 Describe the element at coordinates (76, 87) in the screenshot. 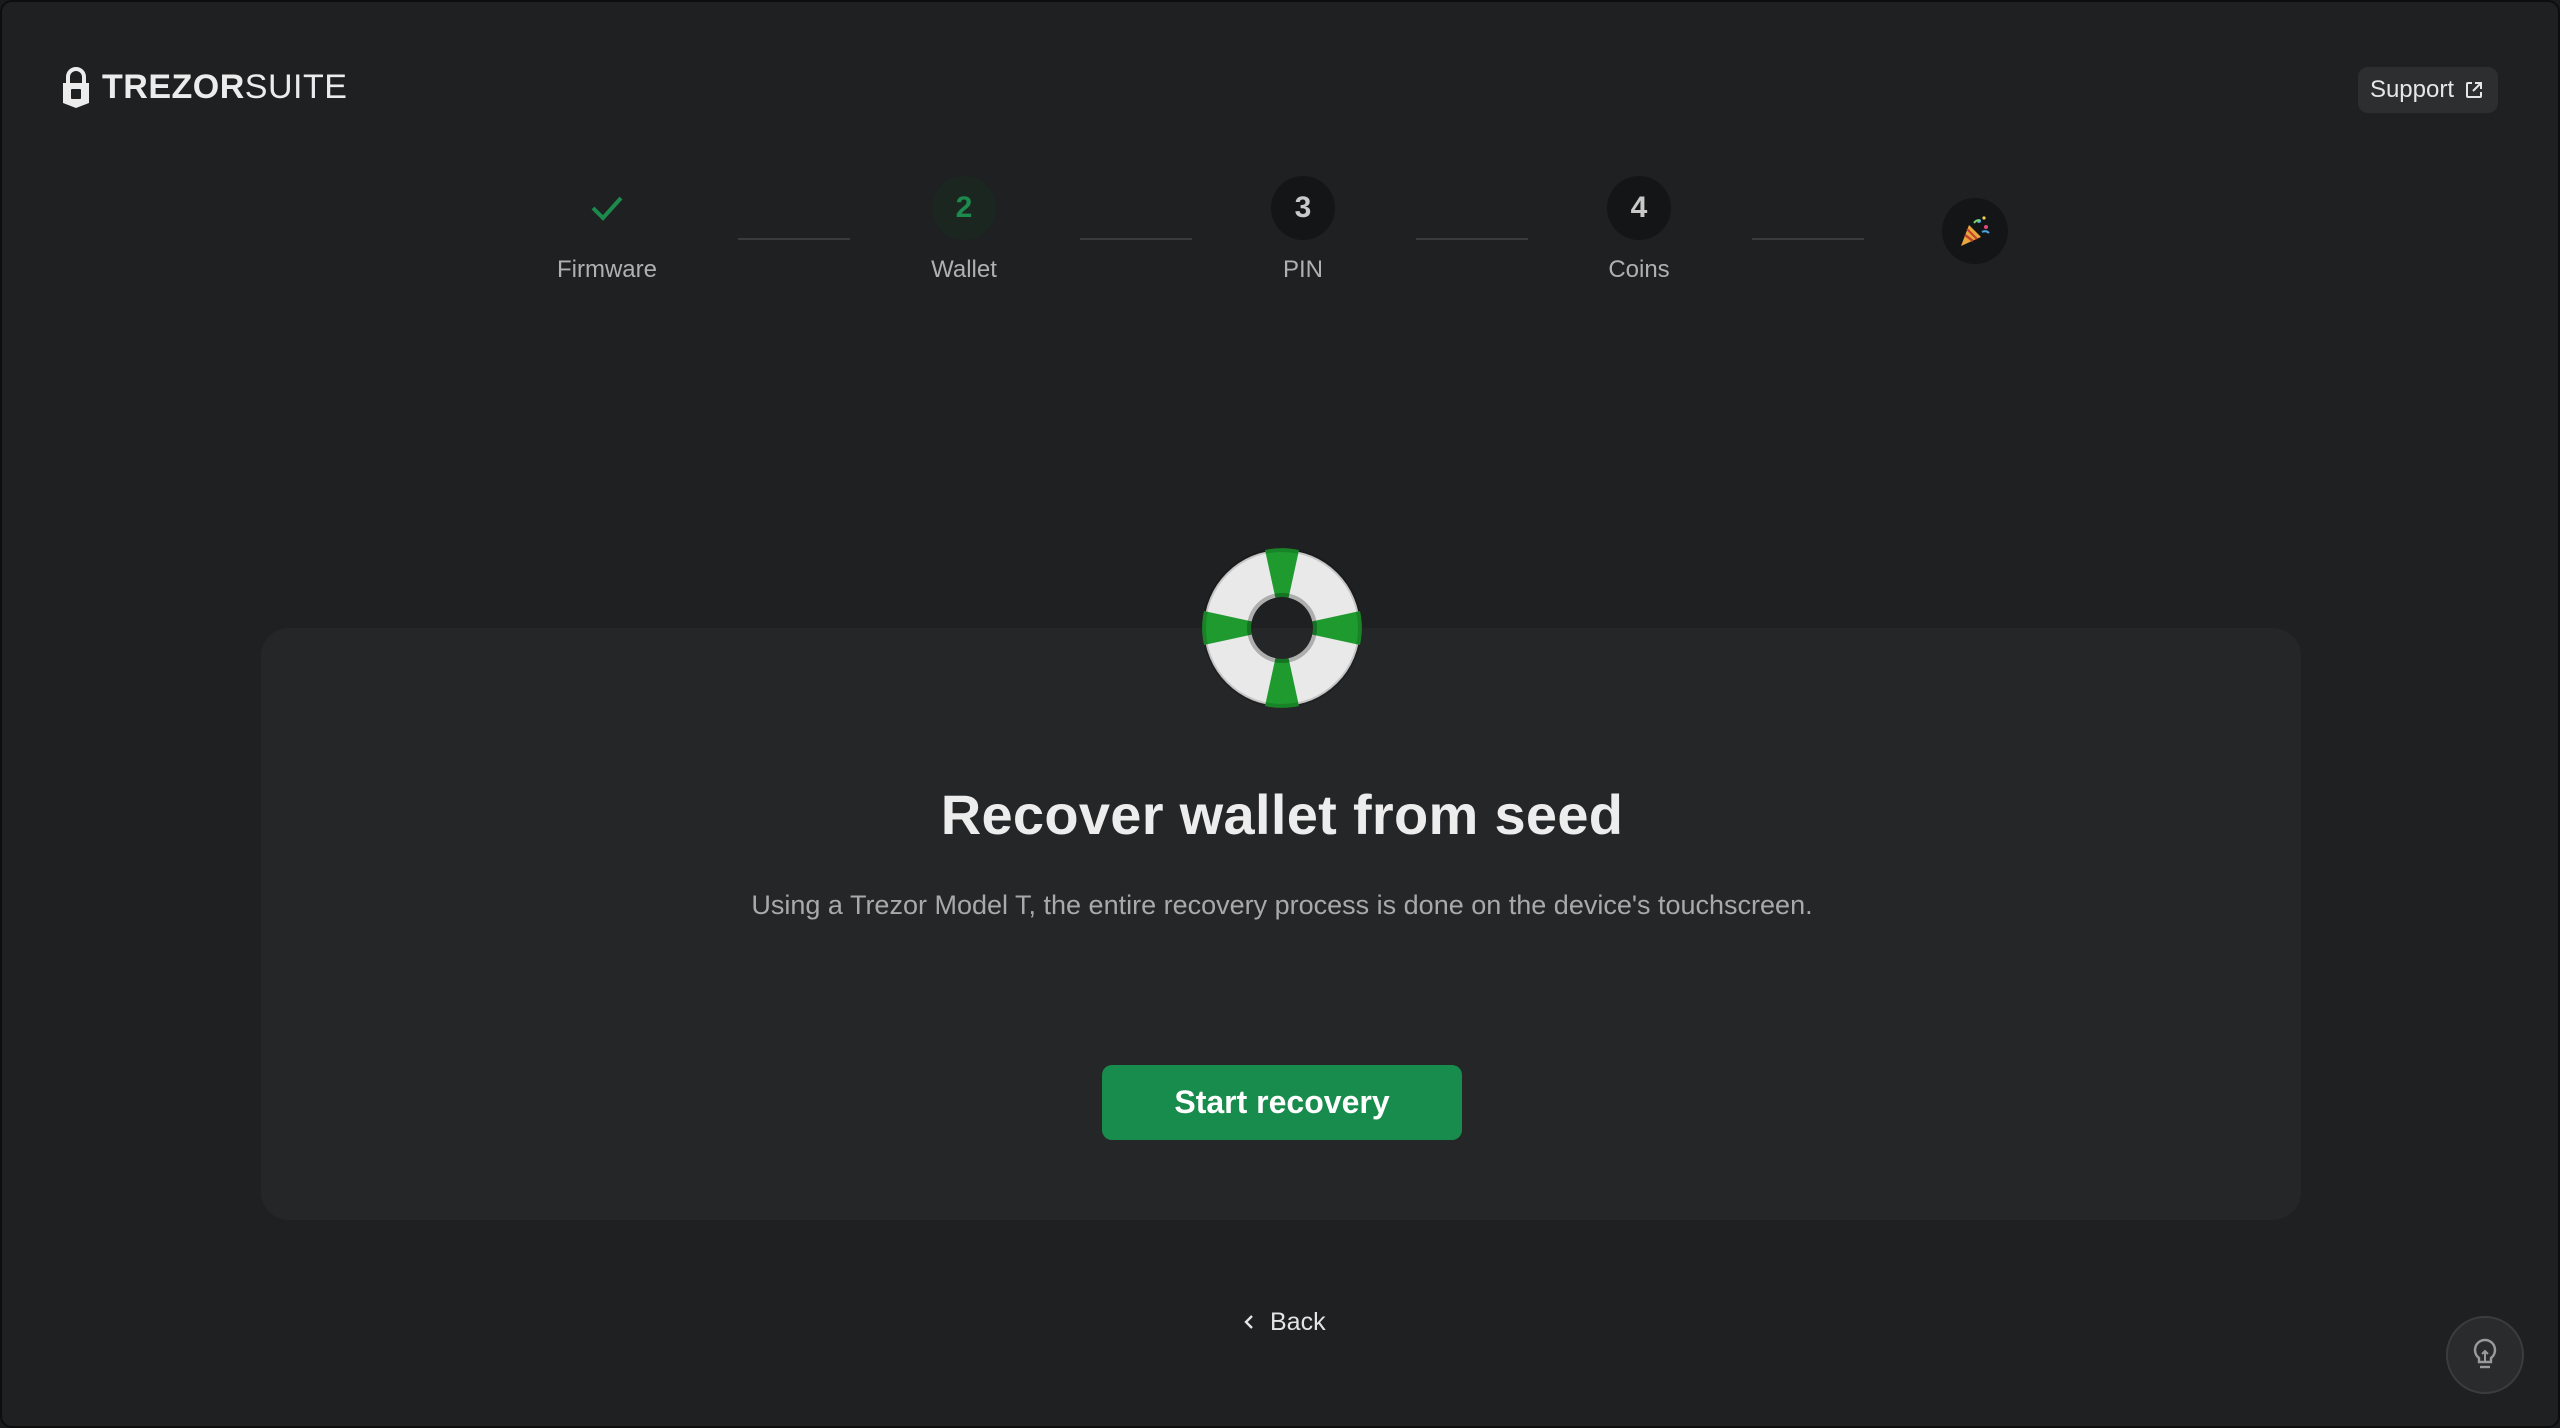

I see `trezor-lock-icon` at that location.